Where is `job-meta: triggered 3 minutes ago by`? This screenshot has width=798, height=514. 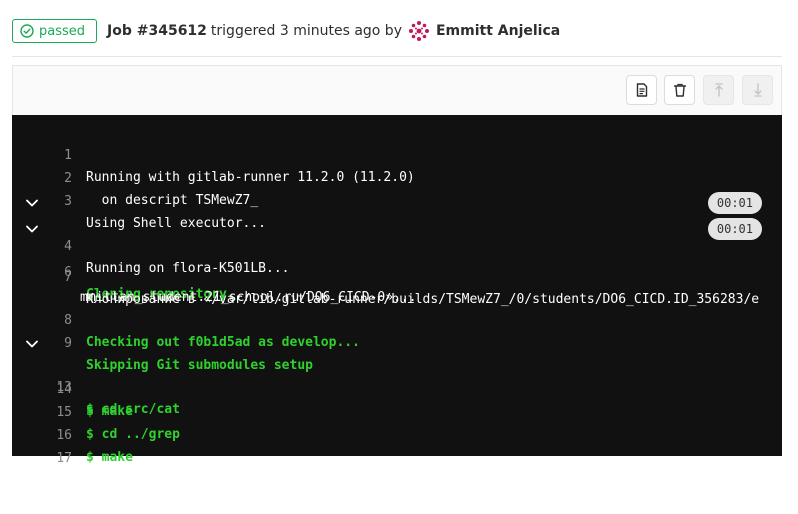
job-meta: triggered 3 minutes ago by is located at coordinates (306, 31).